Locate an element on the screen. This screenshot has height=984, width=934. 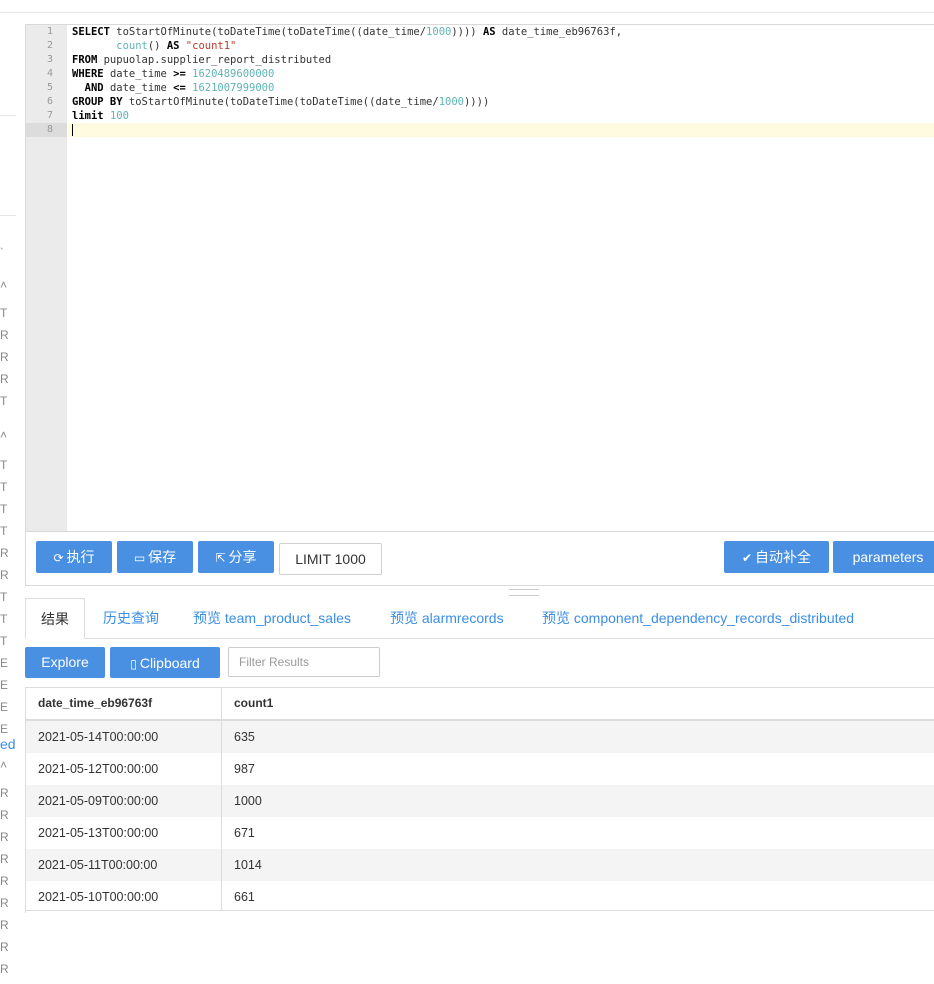
code-token: 100 is located at coordinates (119, 116).